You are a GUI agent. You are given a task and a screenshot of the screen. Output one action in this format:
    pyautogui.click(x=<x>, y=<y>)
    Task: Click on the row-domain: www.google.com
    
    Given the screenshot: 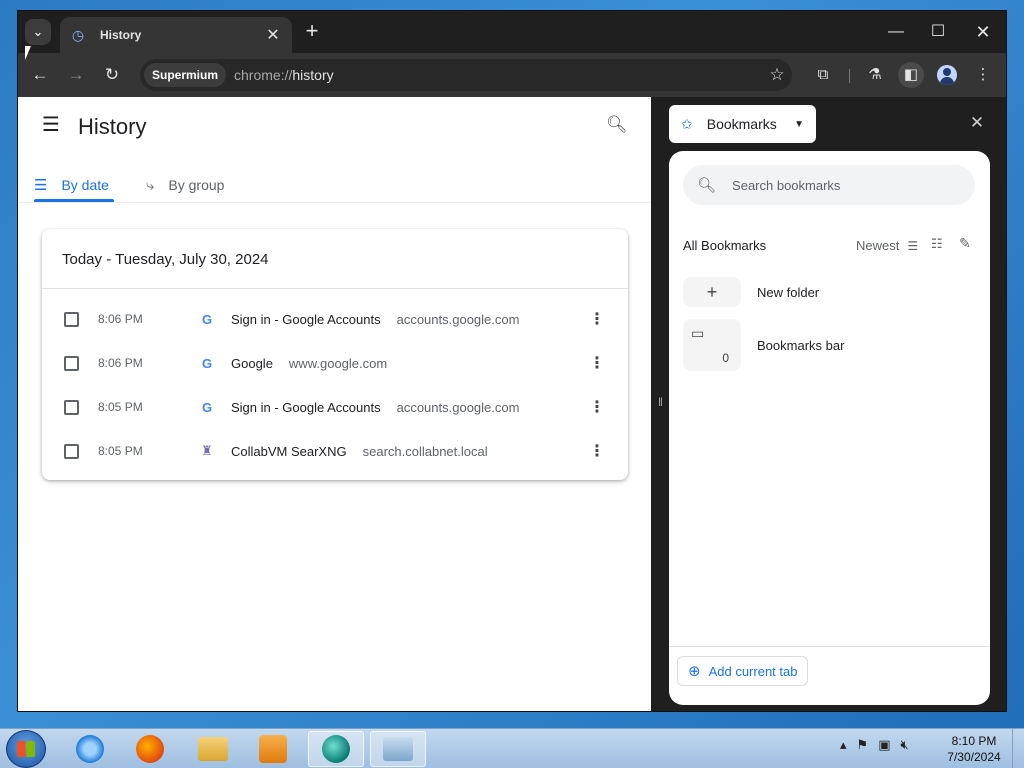 What is the action you would take?
    pyautogui.click(x=338, y=363)
    